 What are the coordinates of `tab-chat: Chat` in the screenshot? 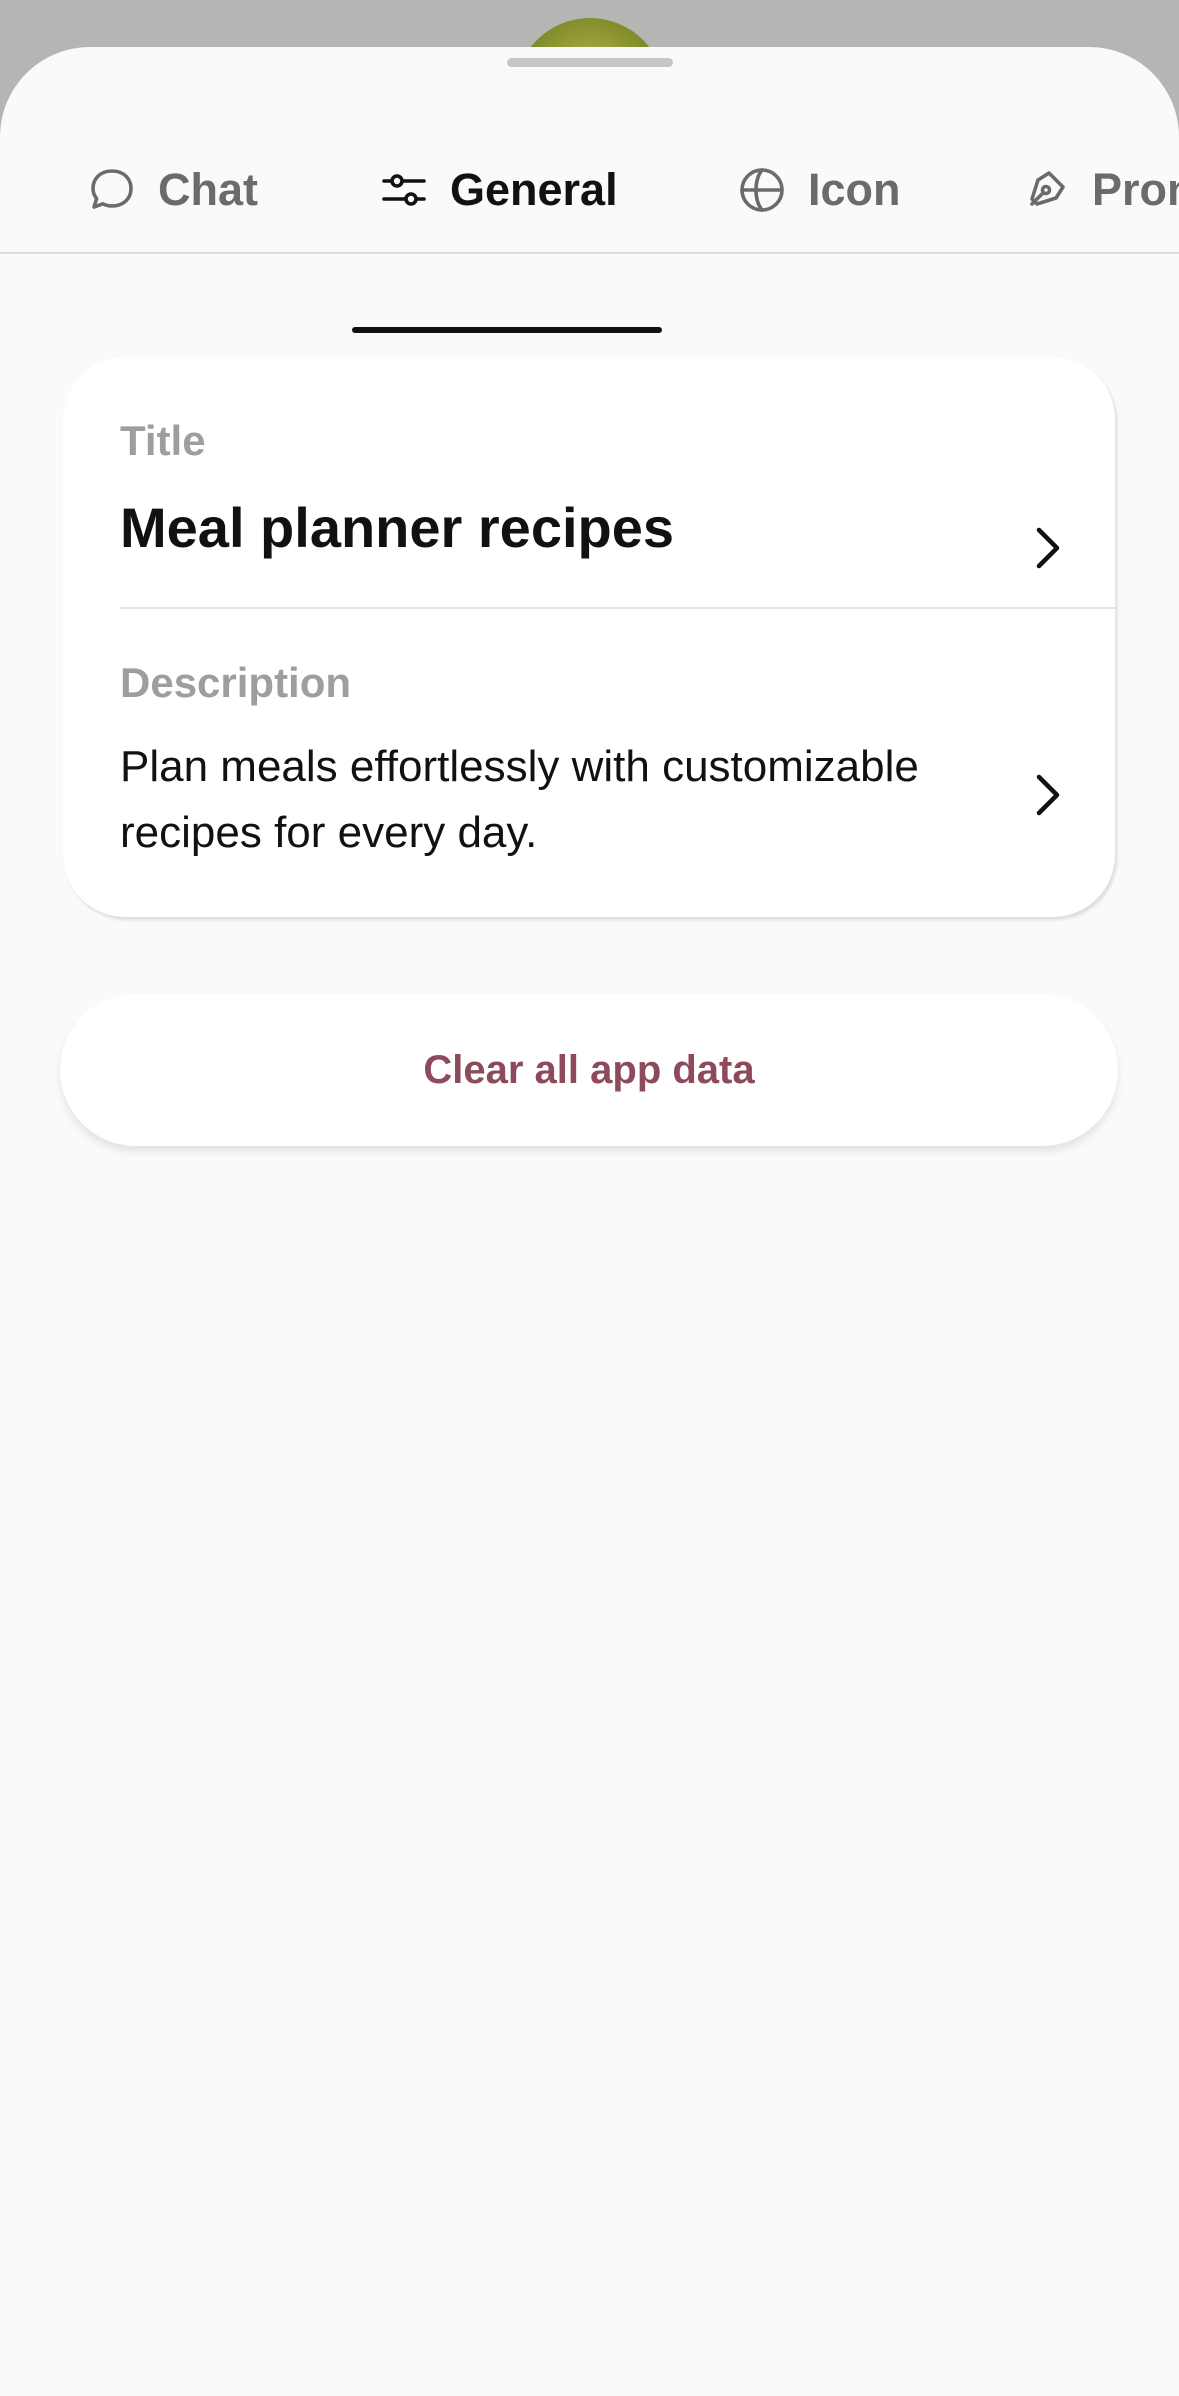 It's located at (172, 189).